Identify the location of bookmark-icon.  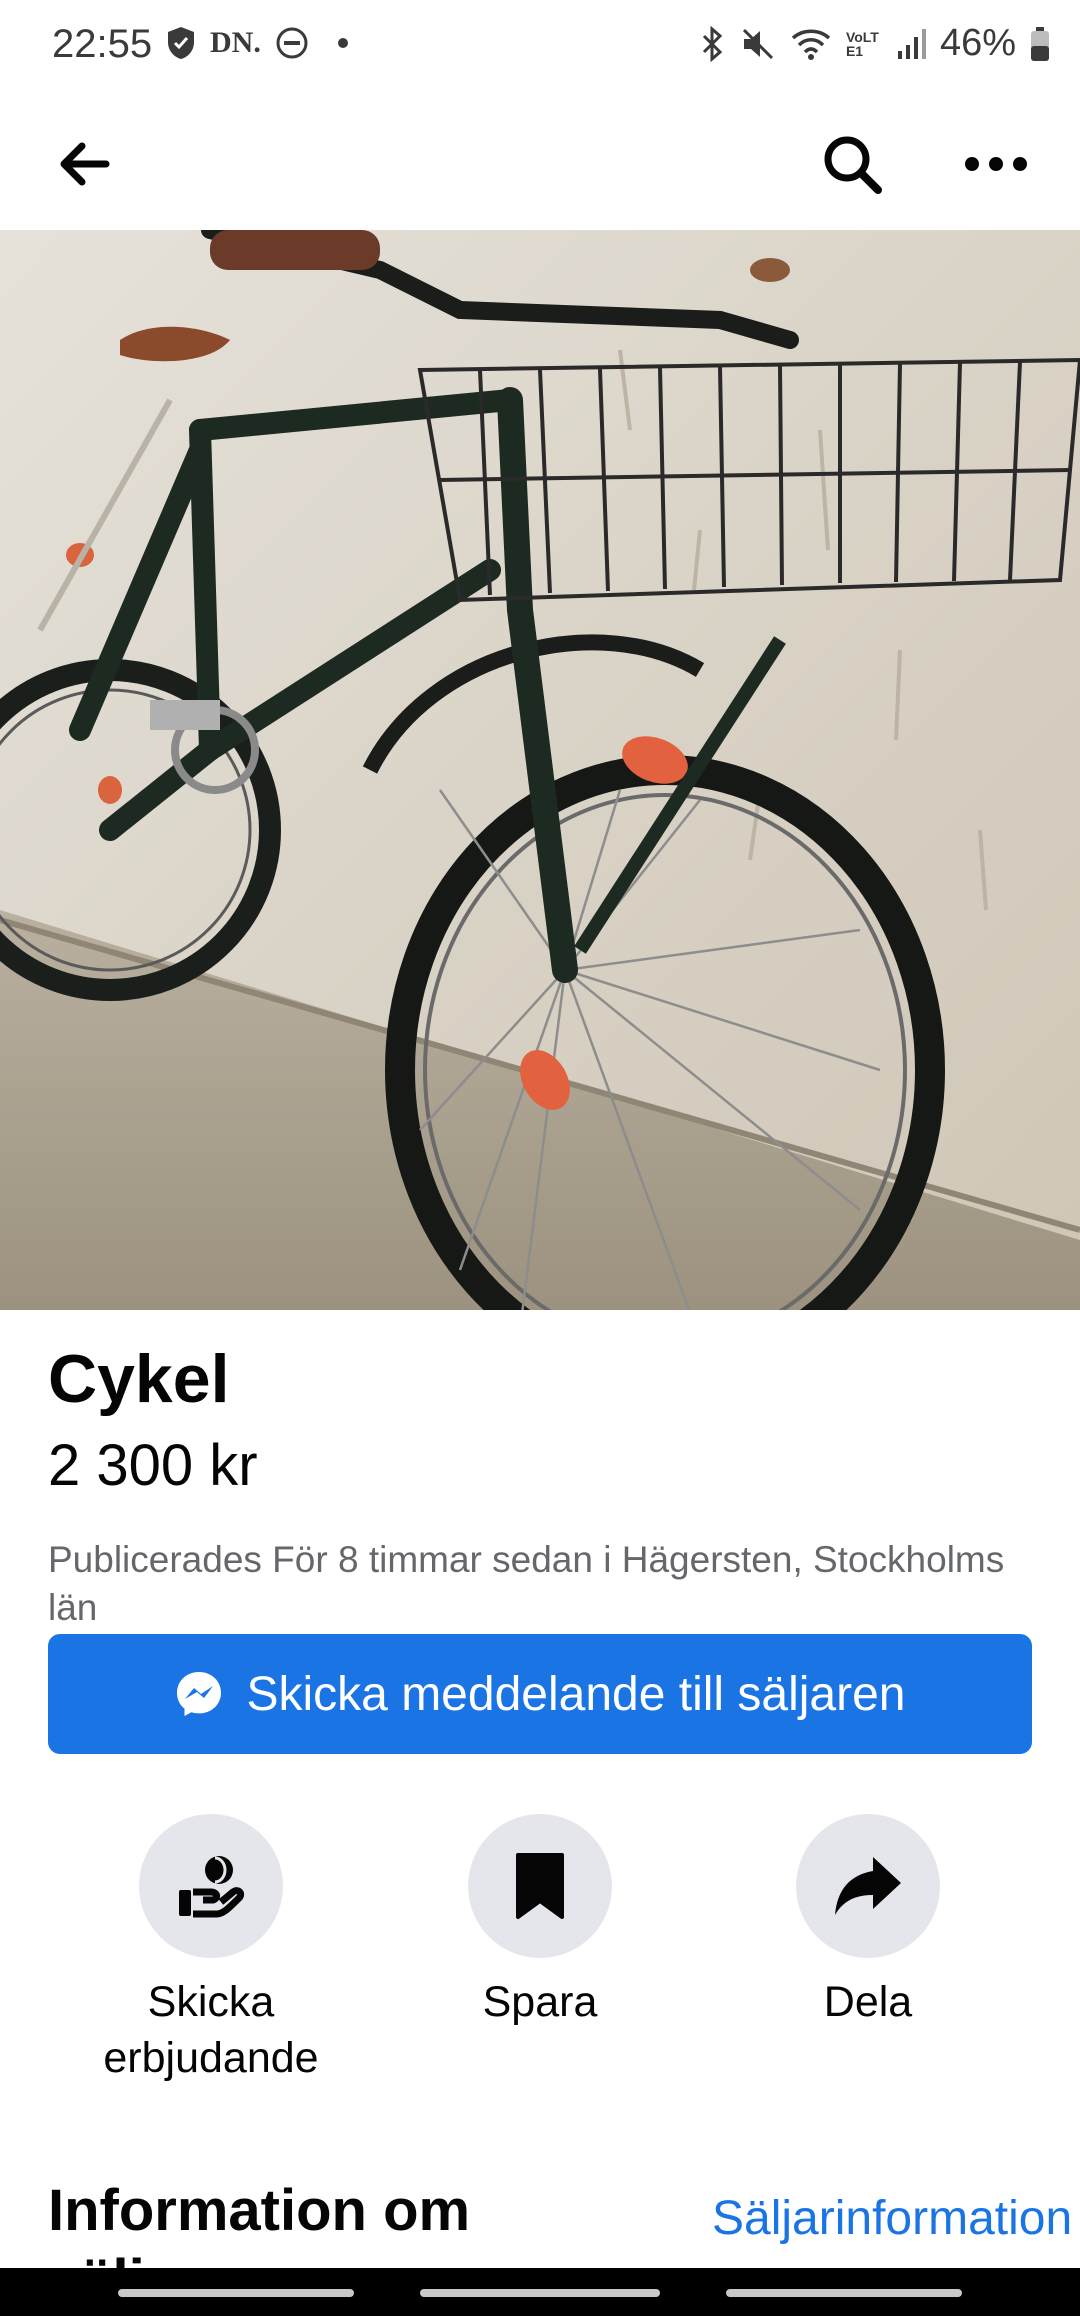
(540, 1886).